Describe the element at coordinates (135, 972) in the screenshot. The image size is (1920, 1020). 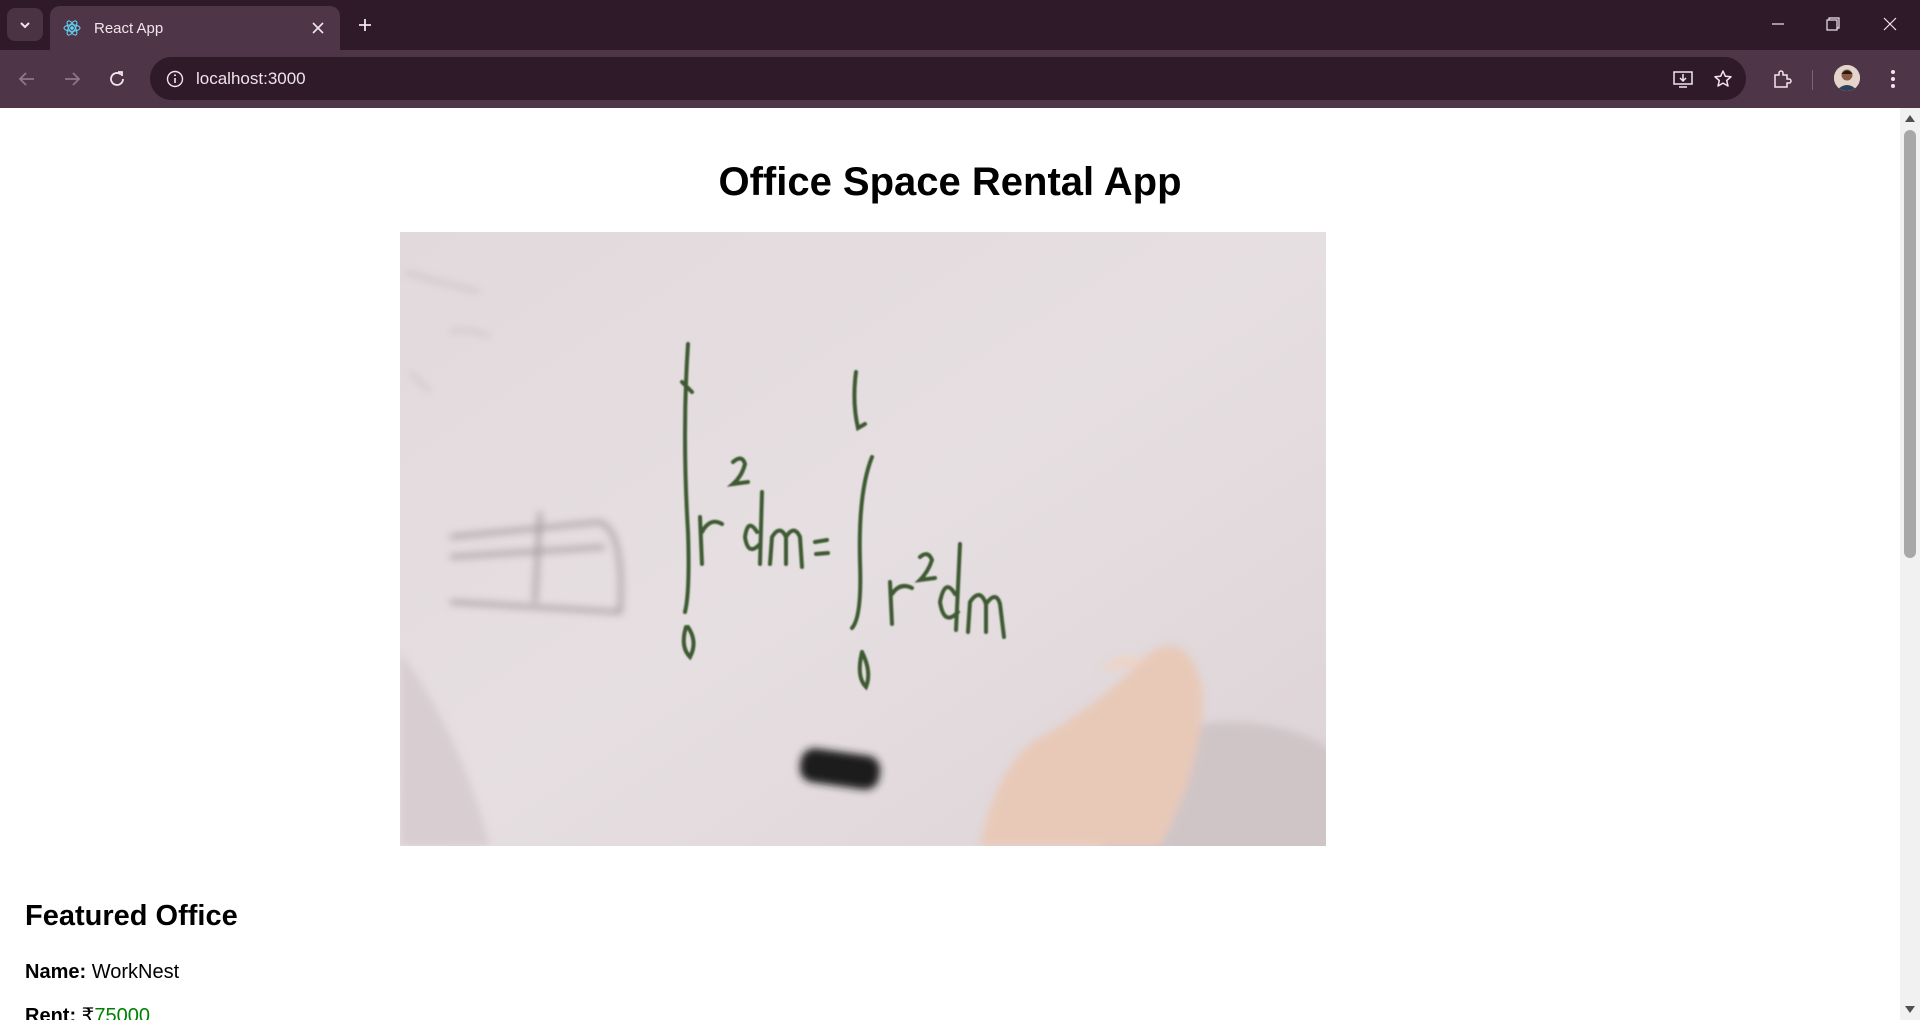
I see `office-name-value: WorkNest` at that location.